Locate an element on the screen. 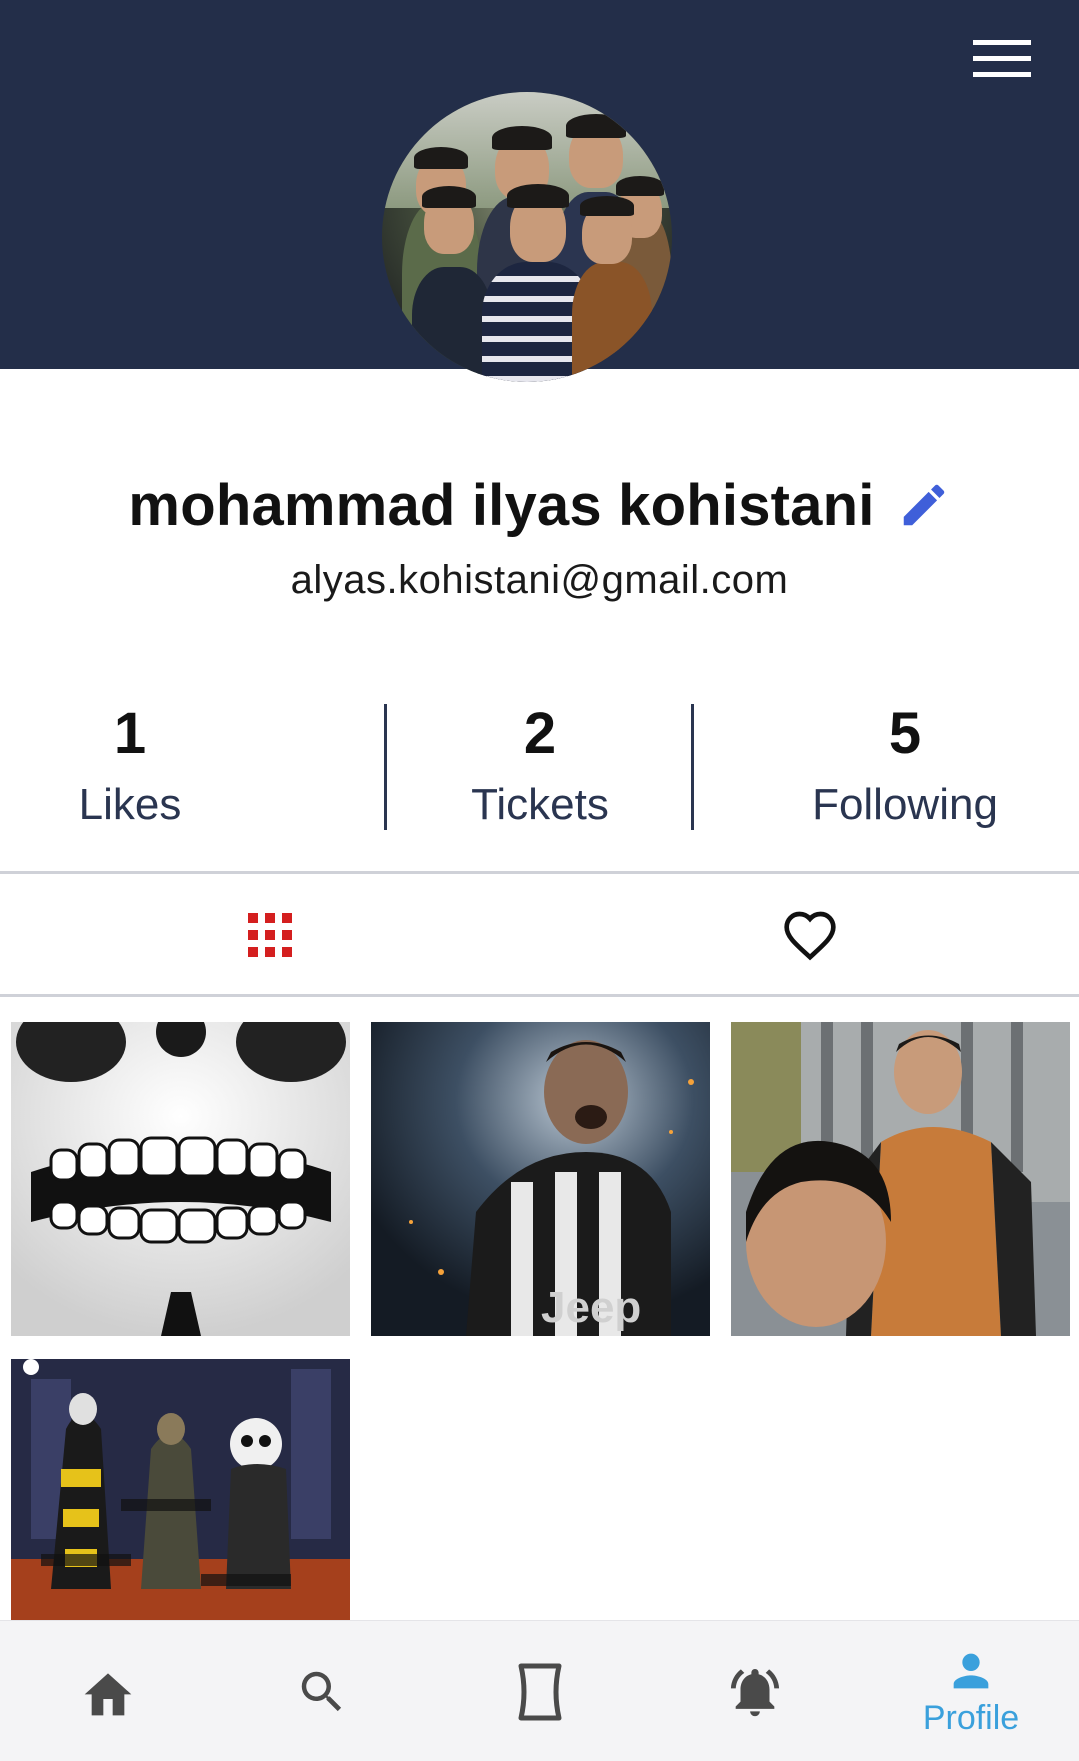 This screenshot has height=1761, width=1079. post-football-player-image: Jeep is located at coordinates (540, 1179).